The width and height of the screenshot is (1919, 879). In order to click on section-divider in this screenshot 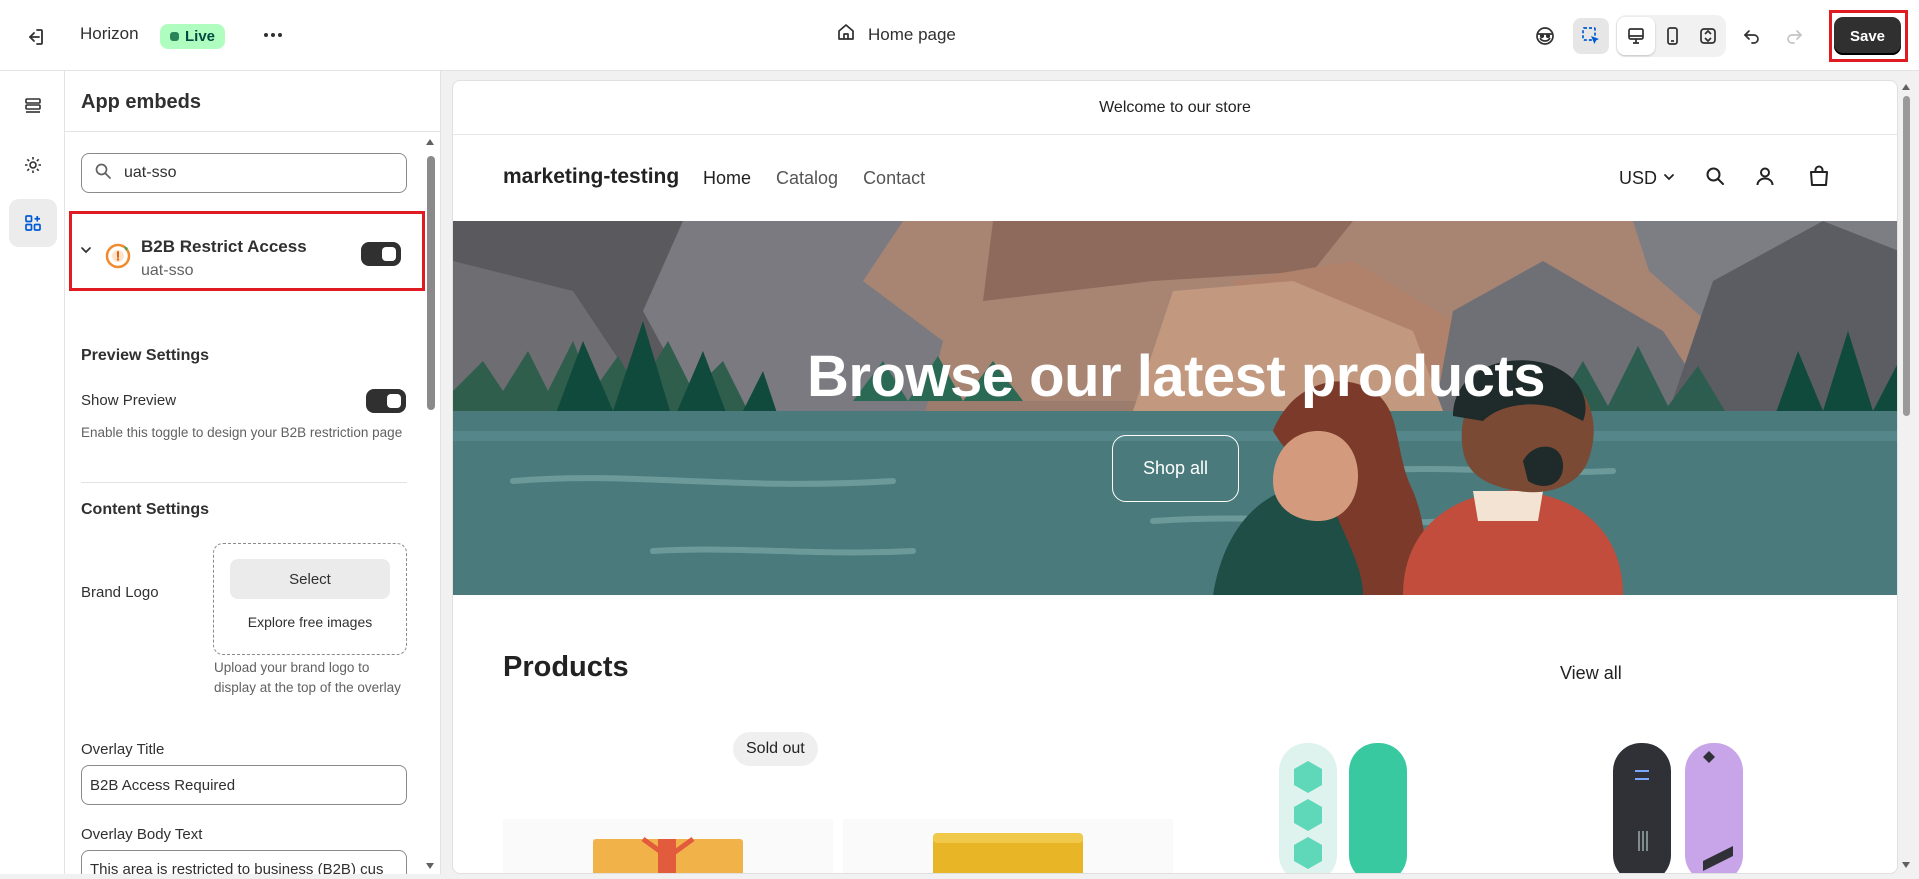, I will do `click(244, 482)`.